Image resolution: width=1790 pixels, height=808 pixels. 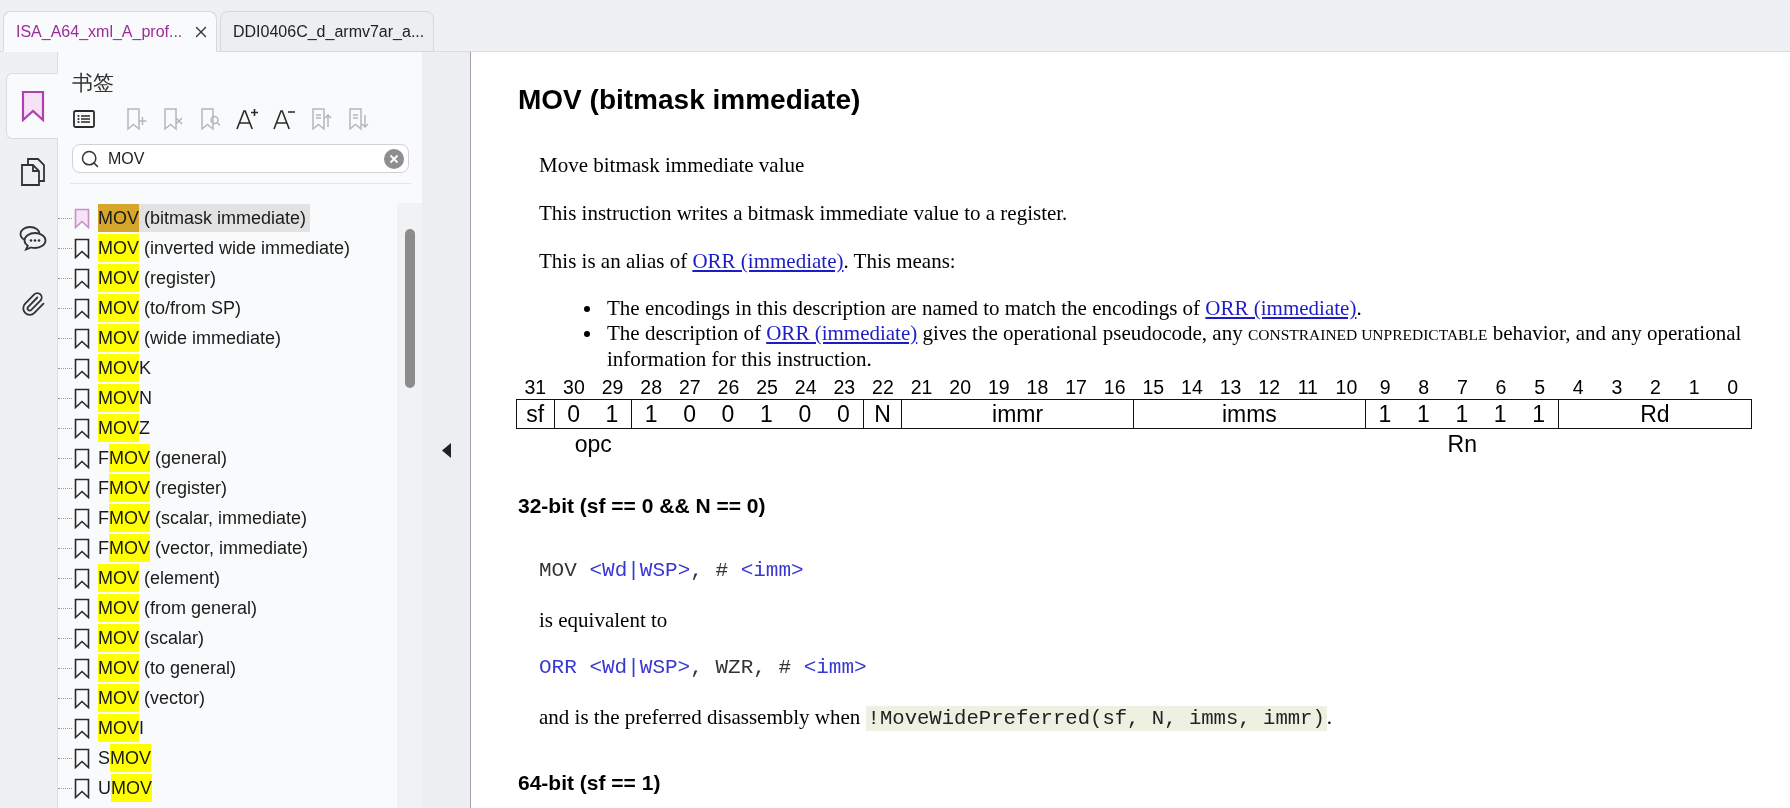 What do you see at coordinates (1096, 718) in the screenshot?
I see `inline-code: !MoveWidePreferred(sf, N, imms, immr)` at bounding box center [1096, 718].